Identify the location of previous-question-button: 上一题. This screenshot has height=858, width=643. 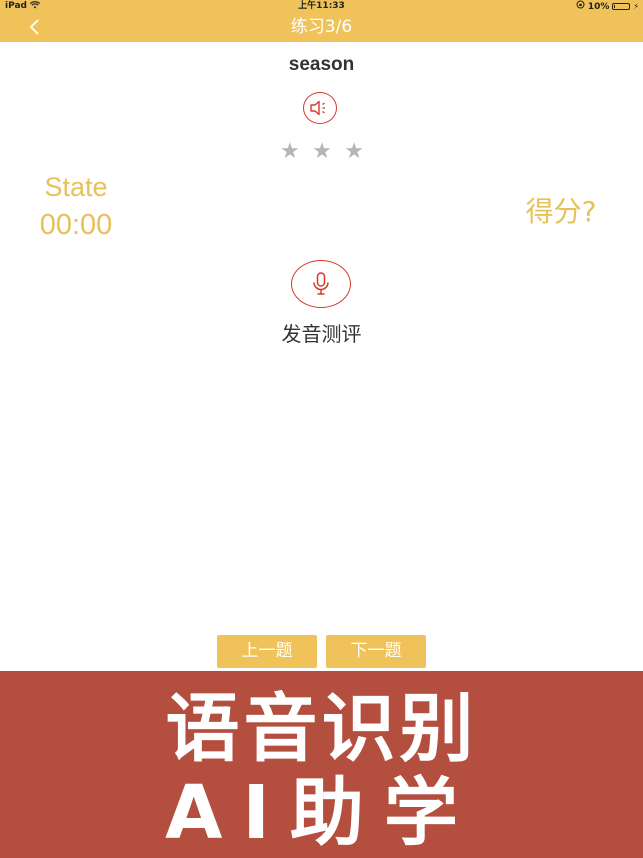
(267, 651).